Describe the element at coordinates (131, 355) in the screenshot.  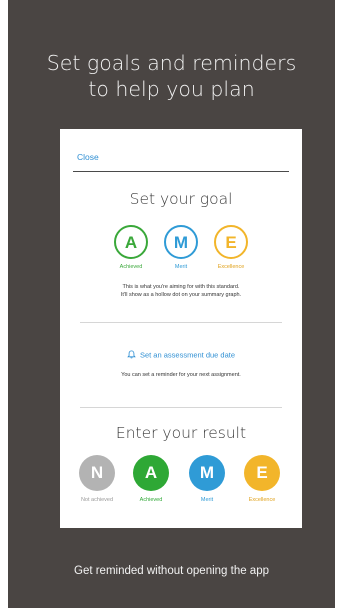
I see `bell-icon` at that location.